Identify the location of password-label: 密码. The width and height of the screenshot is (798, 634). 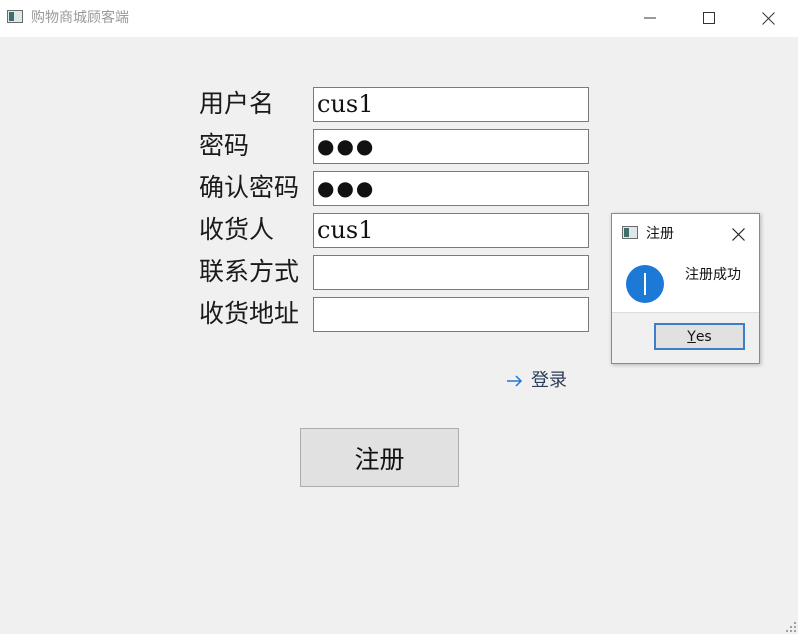
(224, 145).